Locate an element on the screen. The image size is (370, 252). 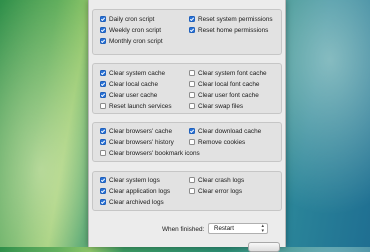
checkbox-label: Clear browsers' cache is located at coordinates (141, 131).